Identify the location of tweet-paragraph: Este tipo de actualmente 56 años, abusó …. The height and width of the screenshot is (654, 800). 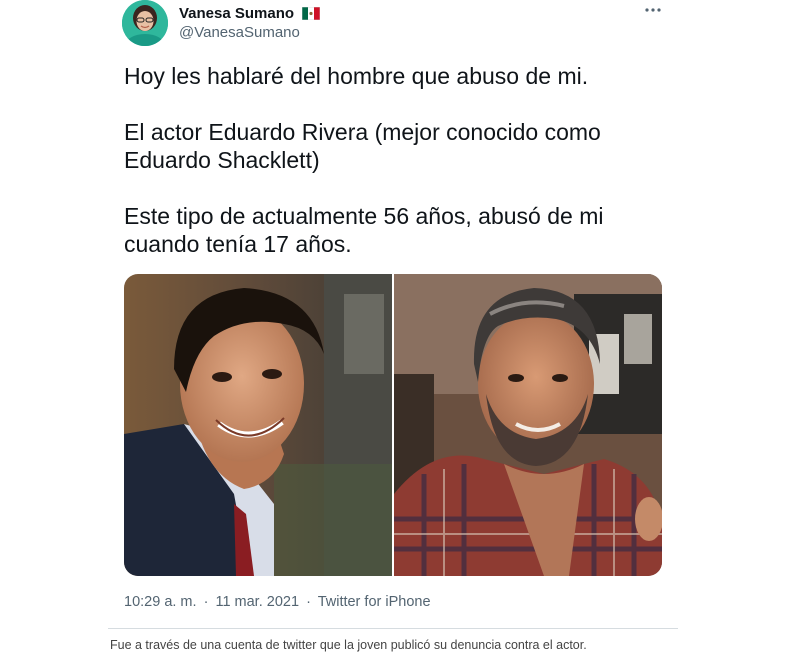
(364, 230).